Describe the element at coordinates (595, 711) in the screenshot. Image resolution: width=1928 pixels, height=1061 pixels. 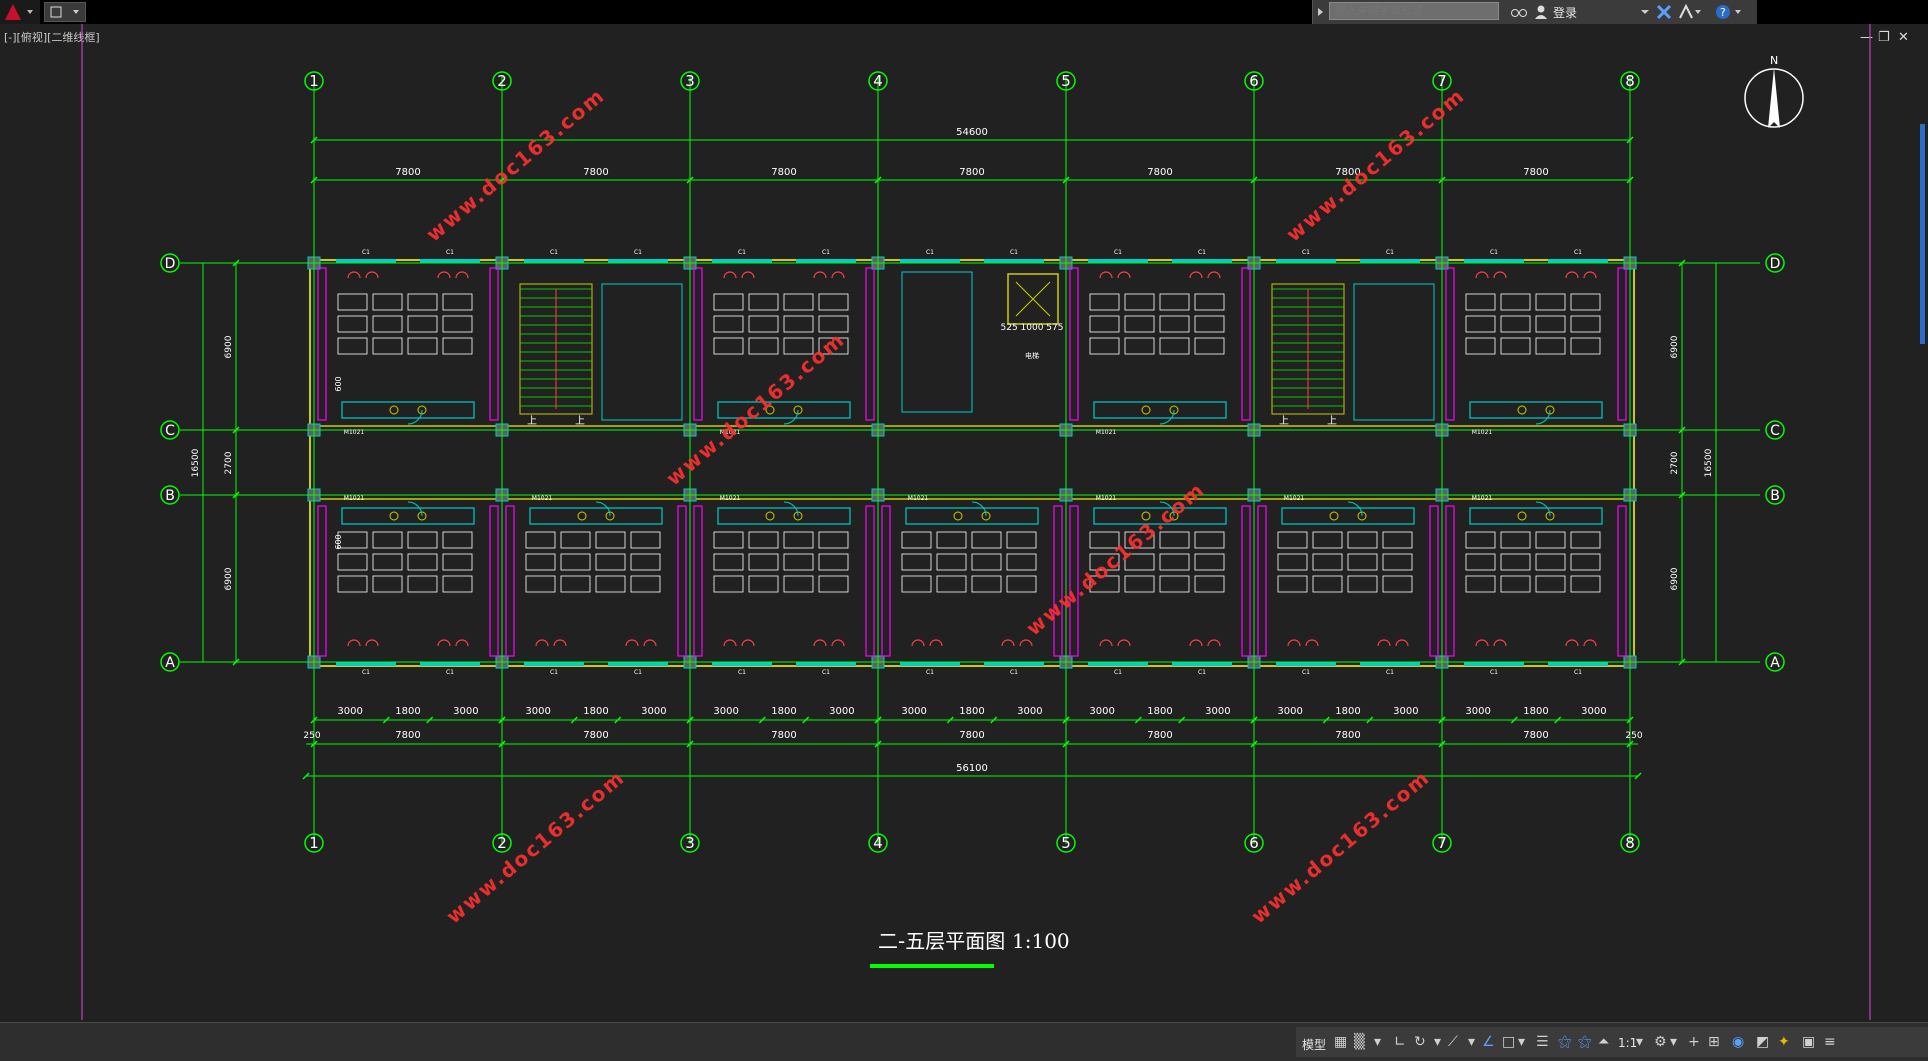
I see `dimension-text: 1800` at that location.